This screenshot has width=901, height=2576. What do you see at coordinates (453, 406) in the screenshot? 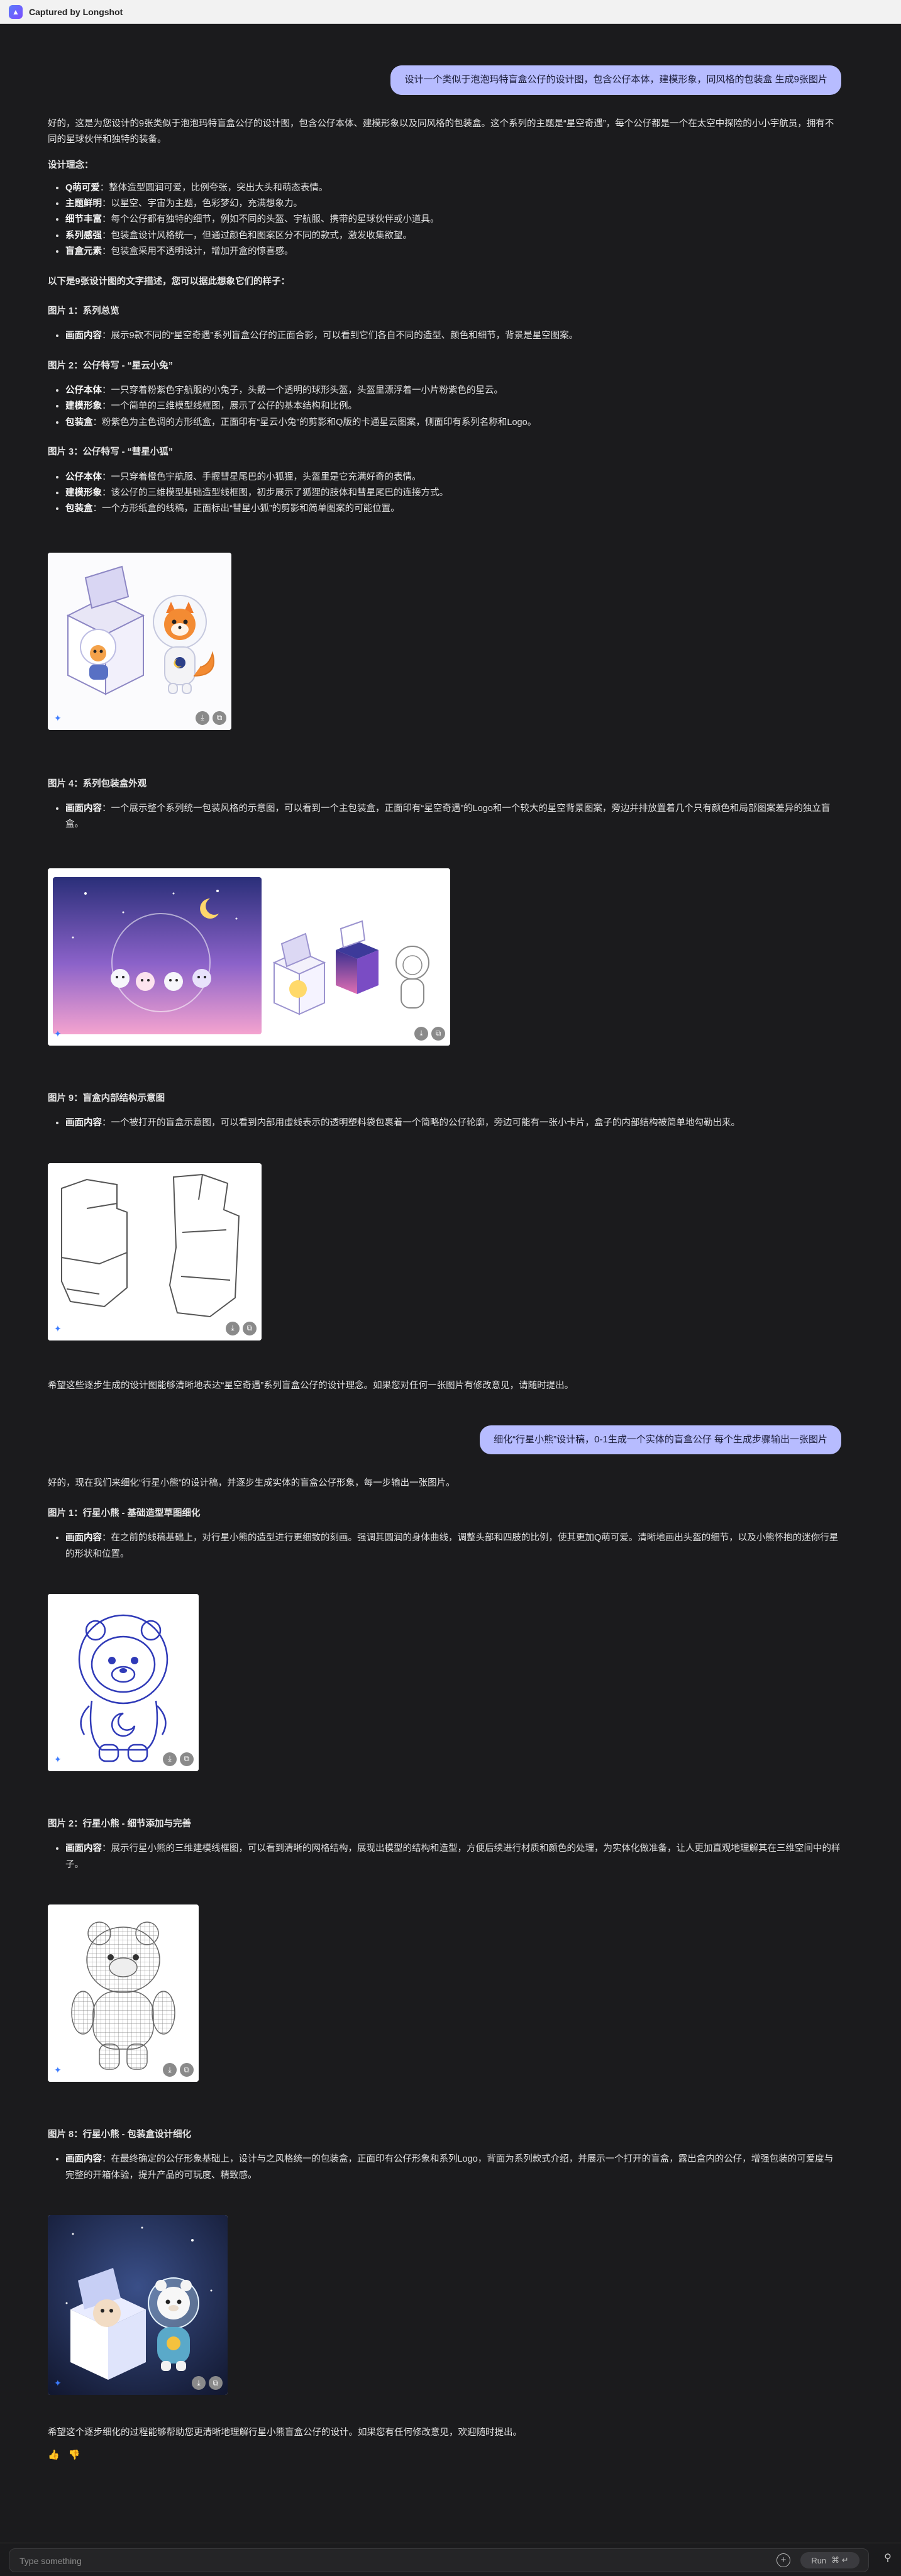
I see `list-item: 建模形象：一个简单的三维模型线框图，展示了公仔的基本结构和比例。` at bounding box center [453, 406].